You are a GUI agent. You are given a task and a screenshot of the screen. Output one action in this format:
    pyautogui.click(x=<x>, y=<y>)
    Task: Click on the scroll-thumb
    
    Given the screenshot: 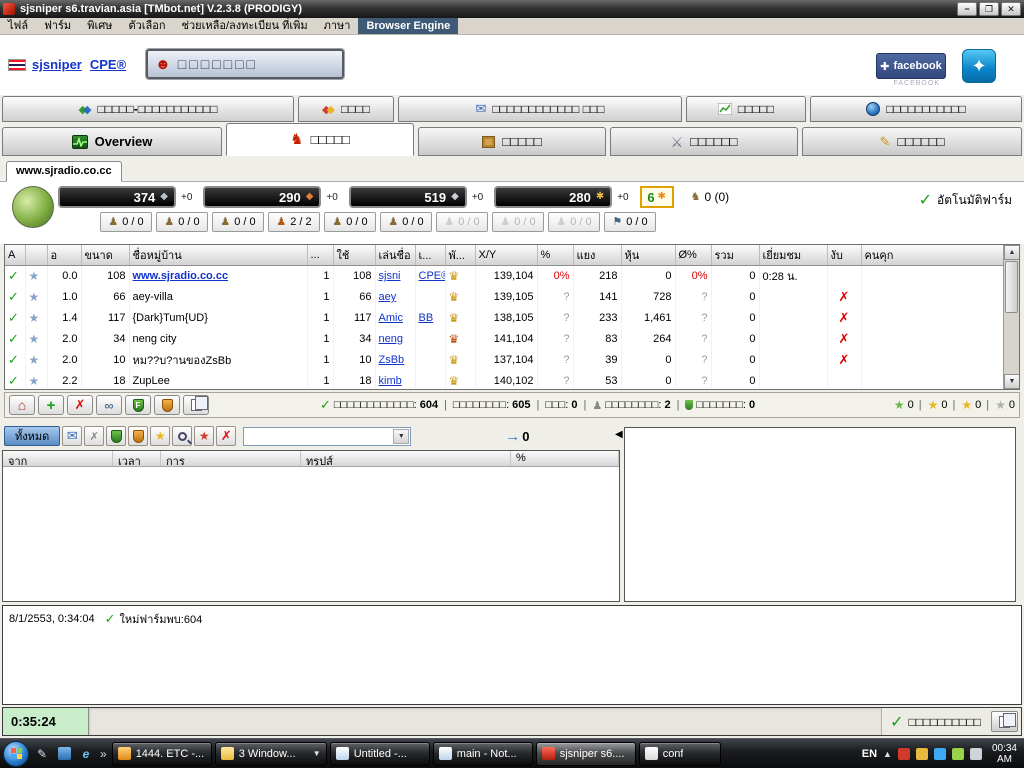 What is the action you would take?
    pyautogui.click(x=1011, y=287)
    